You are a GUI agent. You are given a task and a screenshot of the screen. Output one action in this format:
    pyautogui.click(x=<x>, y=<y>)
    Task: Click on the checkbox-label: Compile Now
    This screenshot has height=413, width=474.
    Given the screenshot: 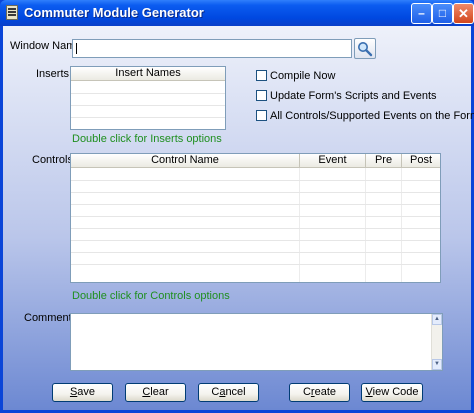 What is the action you would take?
    pyautogui.click(x=303, y=76)
    